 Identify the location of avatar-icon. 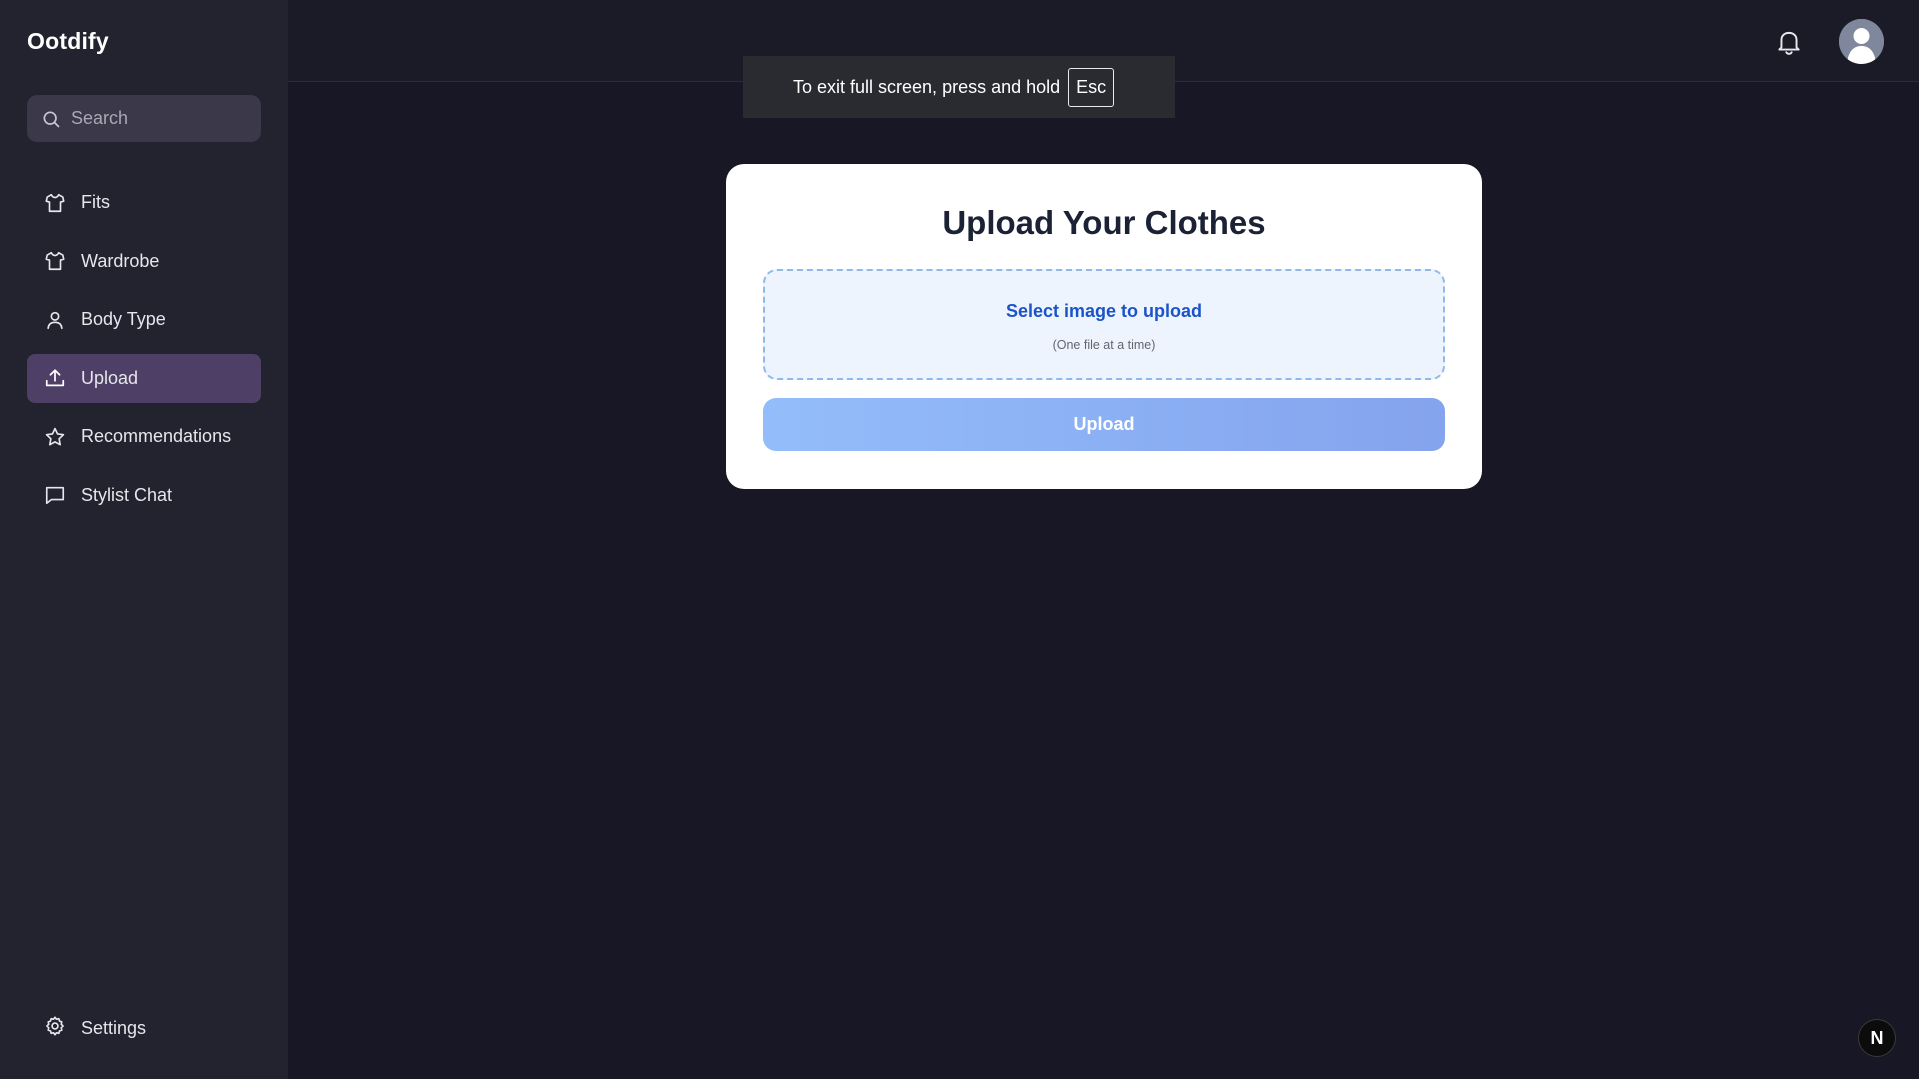
(1861, 41).